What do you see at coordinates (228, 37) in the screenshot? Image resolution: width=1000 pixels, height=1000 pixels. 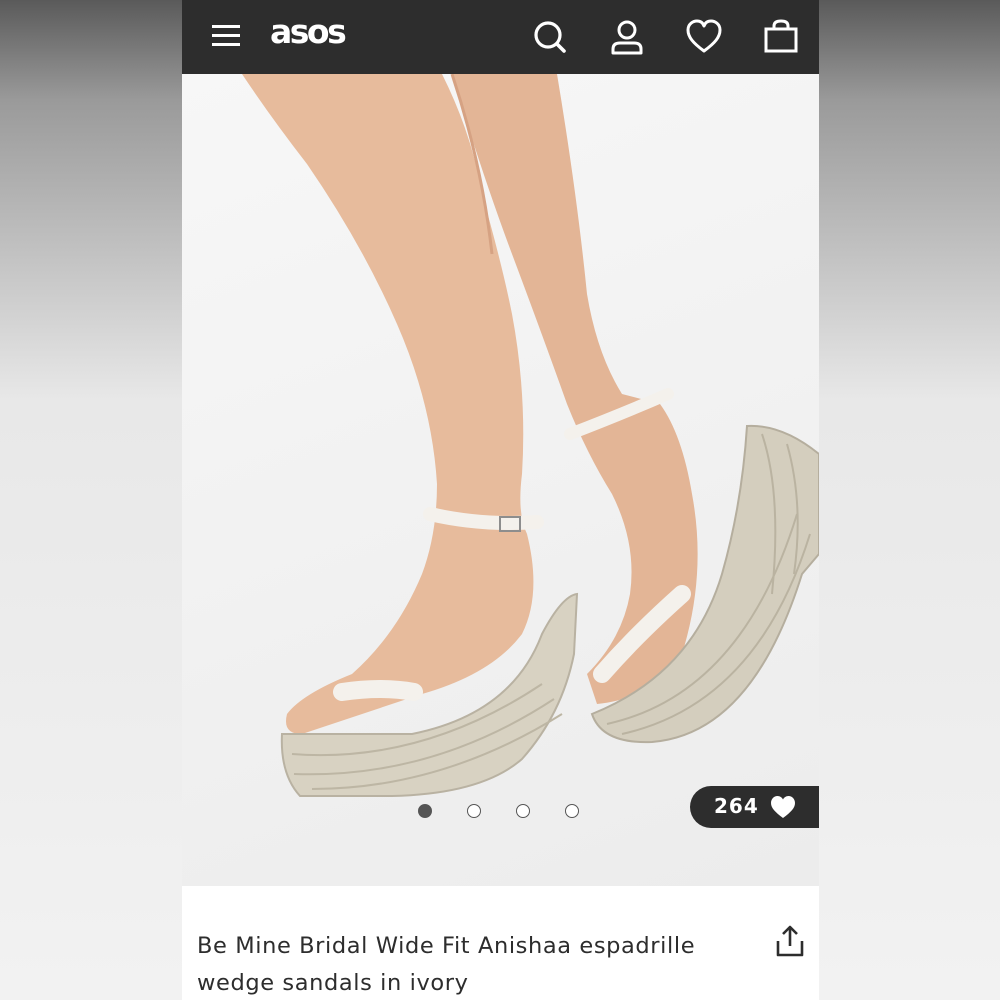 I see `menu-icon` at bounding box center [228, 37].